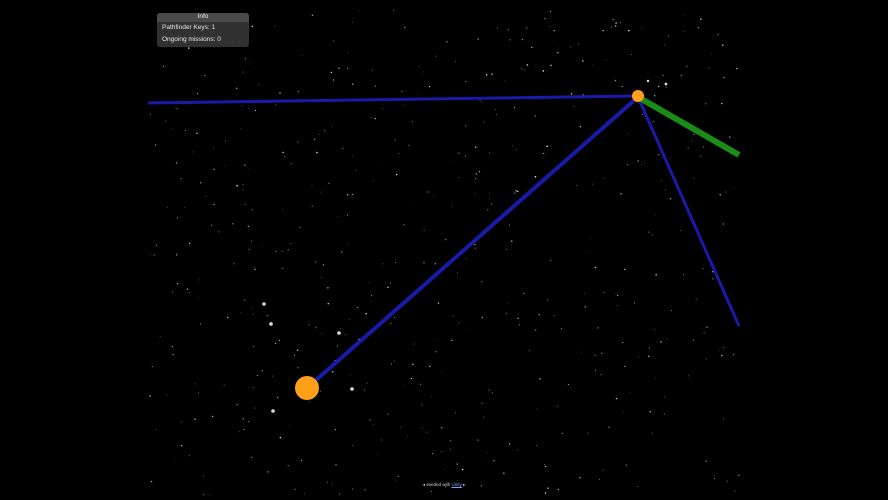  What do you see at coordinates (188, 28) in the screenshot?
I see `pathfinder-keys-row: Pathfinder Keys: 1` at bounding box center [188, 28].